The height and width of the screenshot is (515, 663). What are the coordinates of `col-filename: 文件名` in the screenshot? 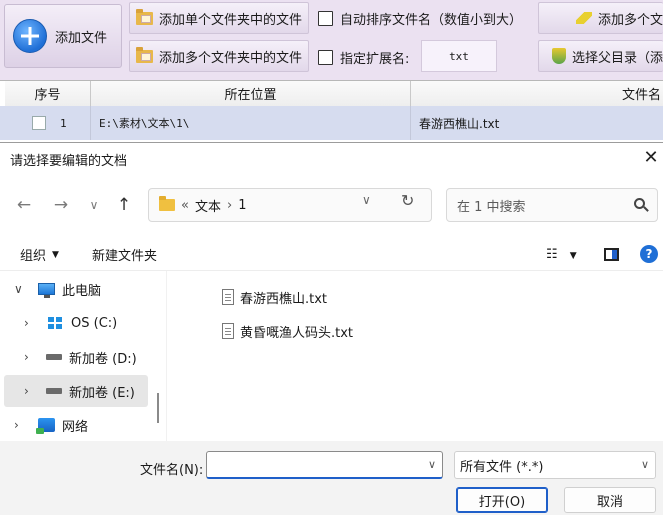 It's located at (537, 94).